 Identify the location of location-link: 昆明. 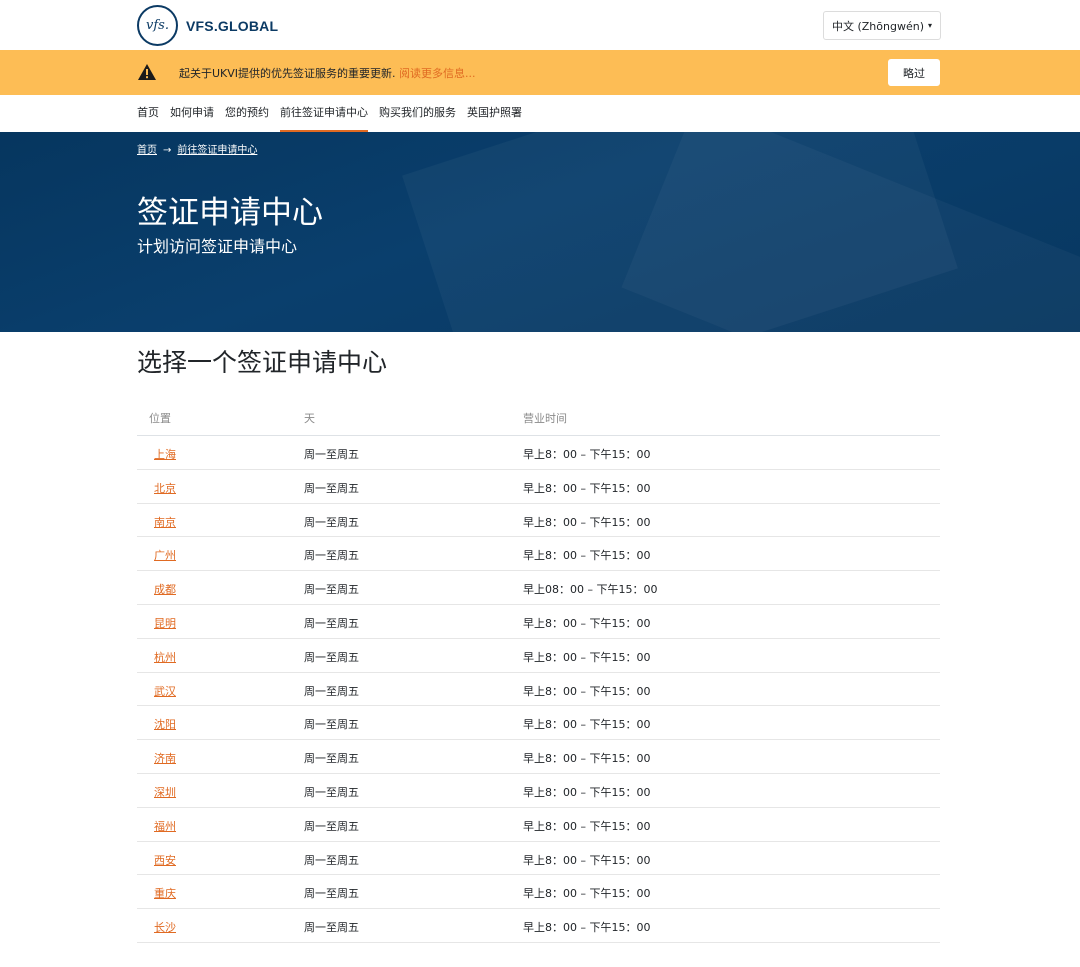
(165, 623).